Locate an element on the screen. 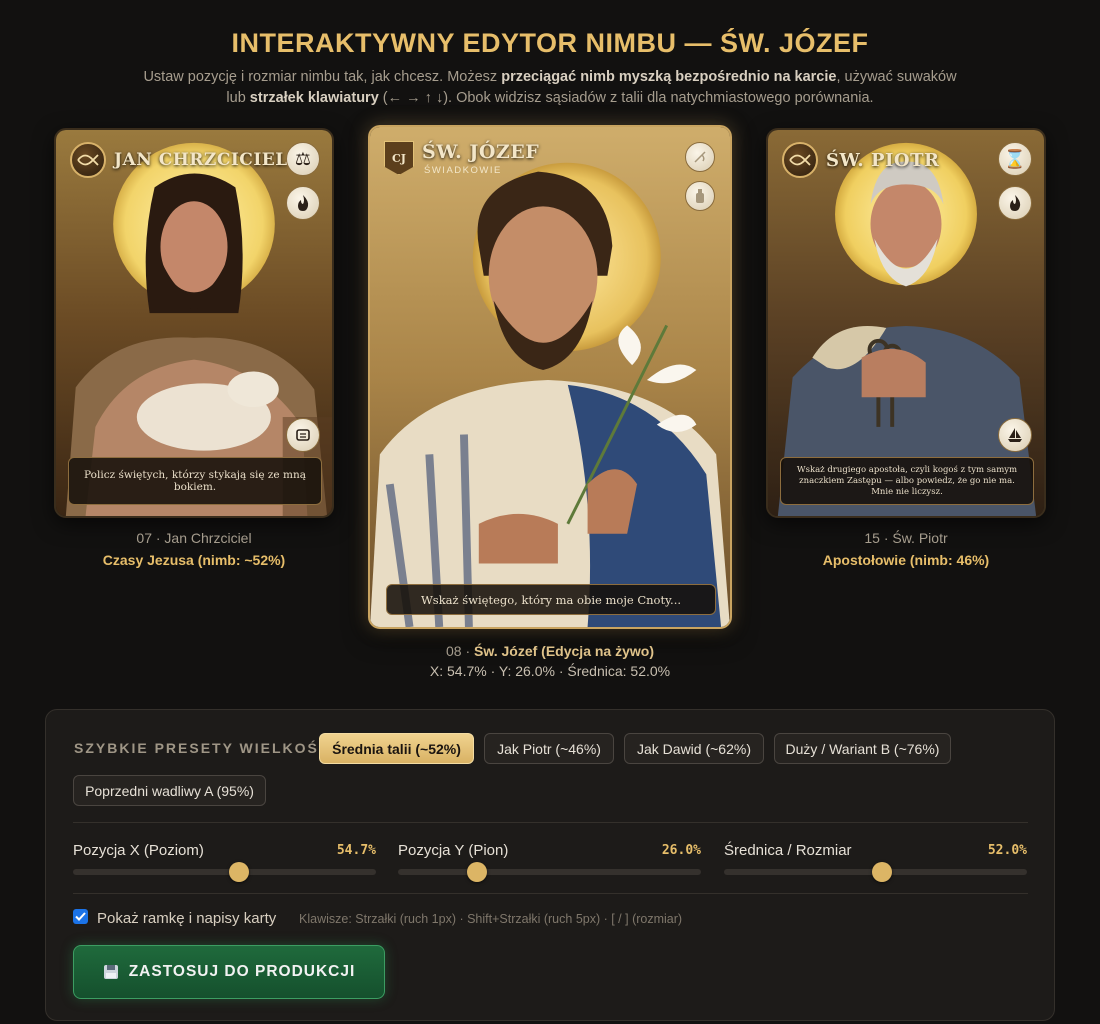  card-group: ŚWIADKOWIE is located at coordinates (463, 170).